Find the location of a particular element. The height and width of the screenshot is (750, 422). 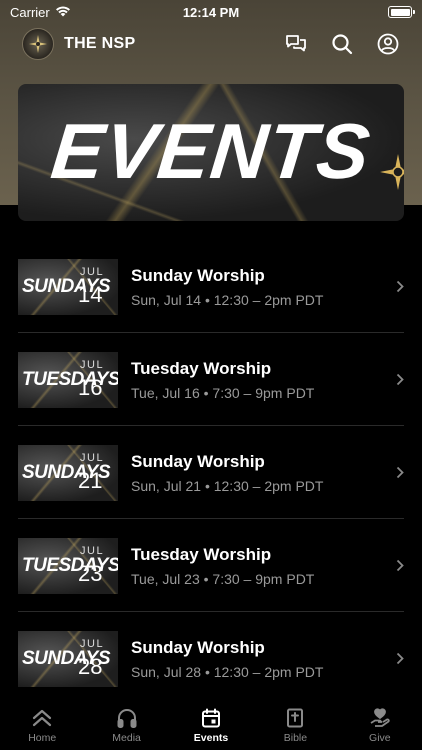

compass-star-icon is located at coordinates (392, 172).